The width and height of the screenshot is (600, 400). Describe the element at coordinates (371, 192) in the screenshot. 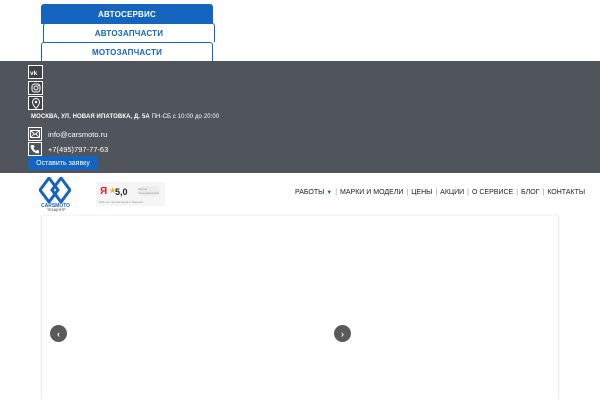

I see `nav-item-brands: Марки и модели` at that location.